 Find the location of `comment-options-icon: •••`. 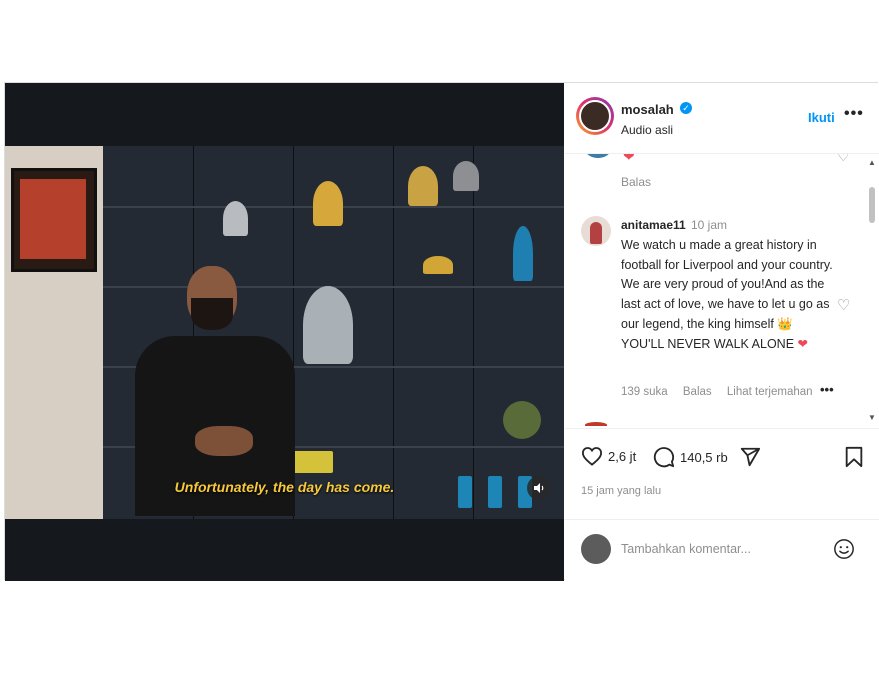

comment-options-icon: ••• is located at coordinates (827, 389).